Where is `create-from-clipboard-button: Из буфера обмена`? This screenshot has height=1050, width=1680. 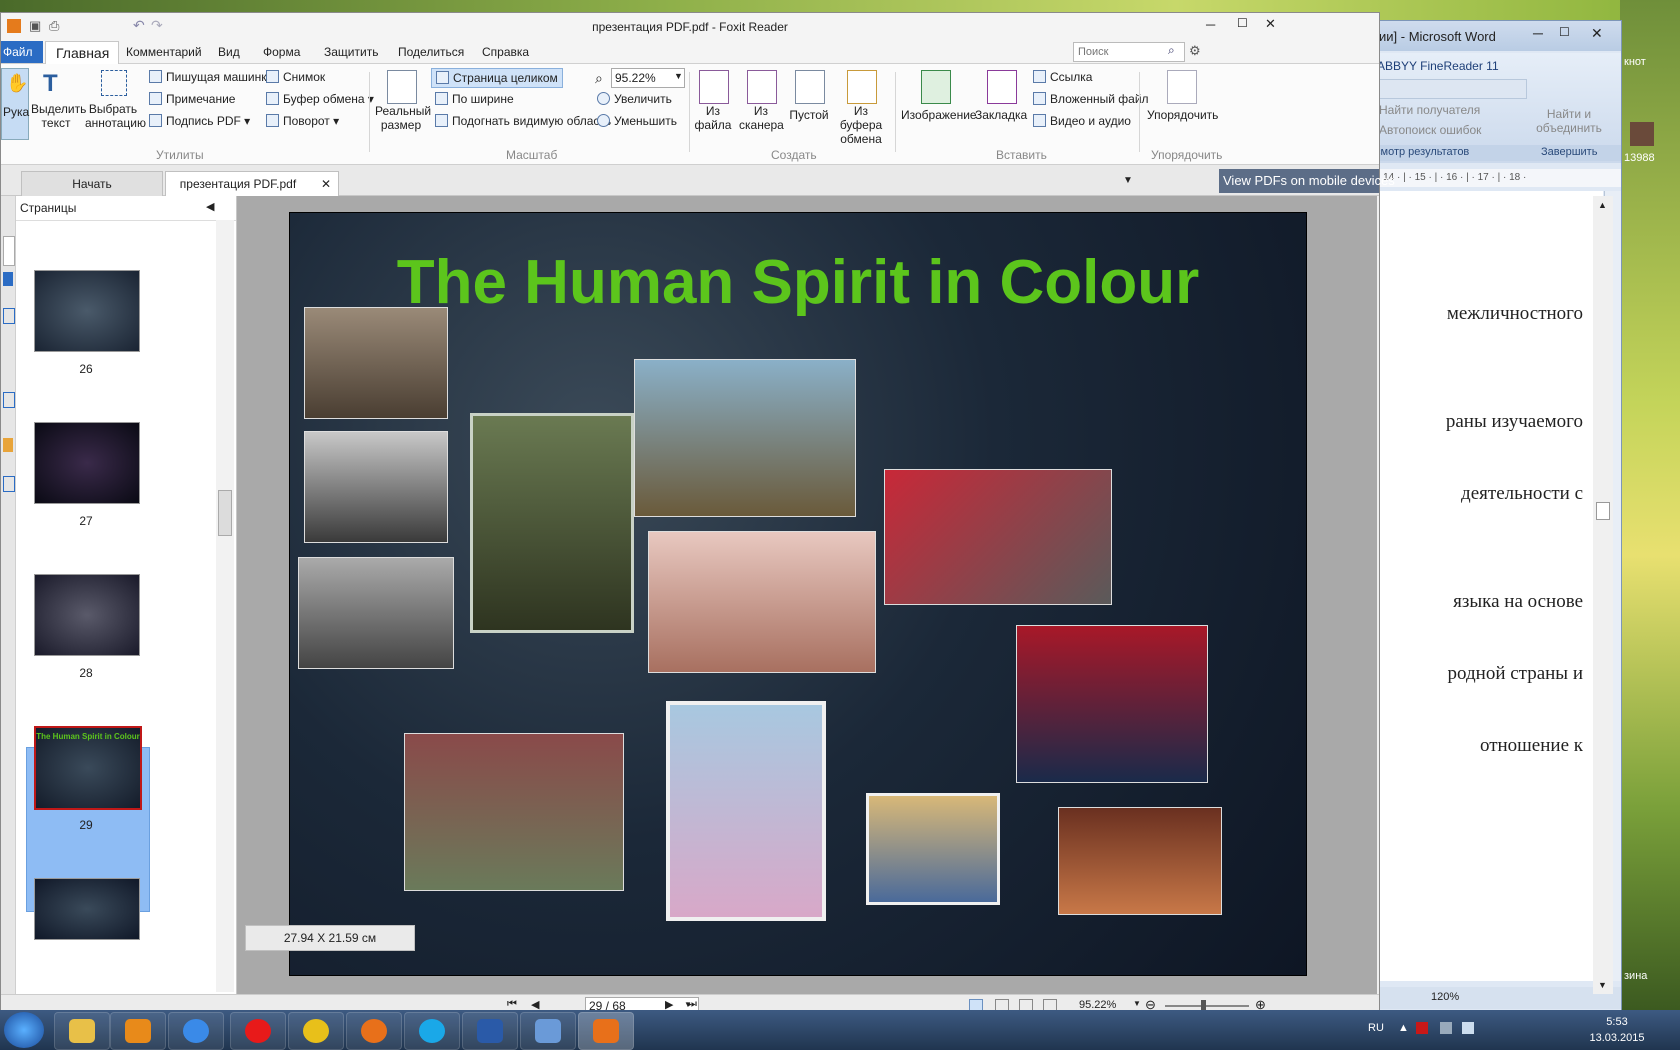
create-from-clipboard-button: Из буфера обмена is located at coordinates (861, 107).